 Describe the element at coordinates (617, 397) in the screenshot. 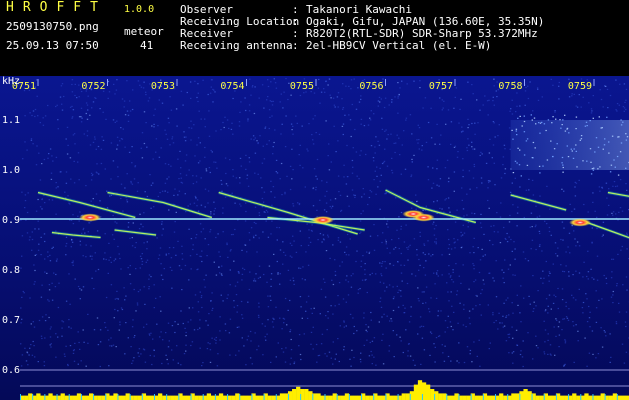

I see `activity-bar-marker` at that location.